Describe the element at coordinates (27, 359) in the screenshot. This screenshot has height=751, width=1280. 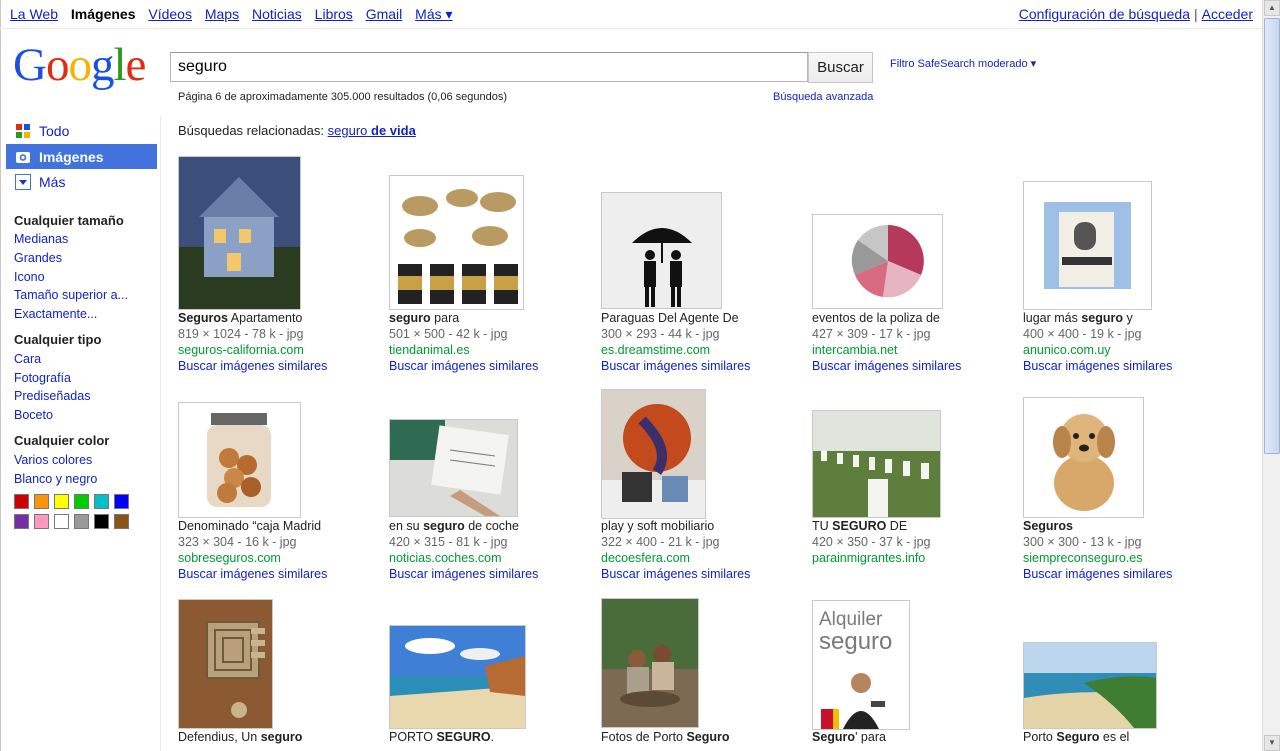
I see `type-face: Cara` at that location.